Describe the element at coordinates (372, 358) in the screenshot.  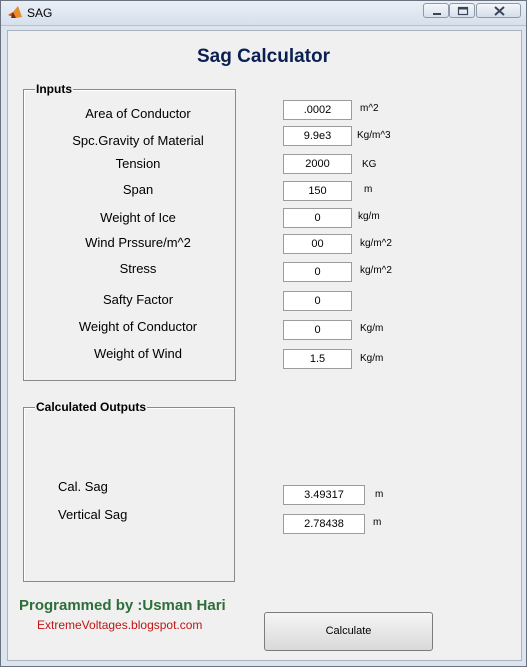
I see `weight-of-wind-unit: Kg/m` at that location.